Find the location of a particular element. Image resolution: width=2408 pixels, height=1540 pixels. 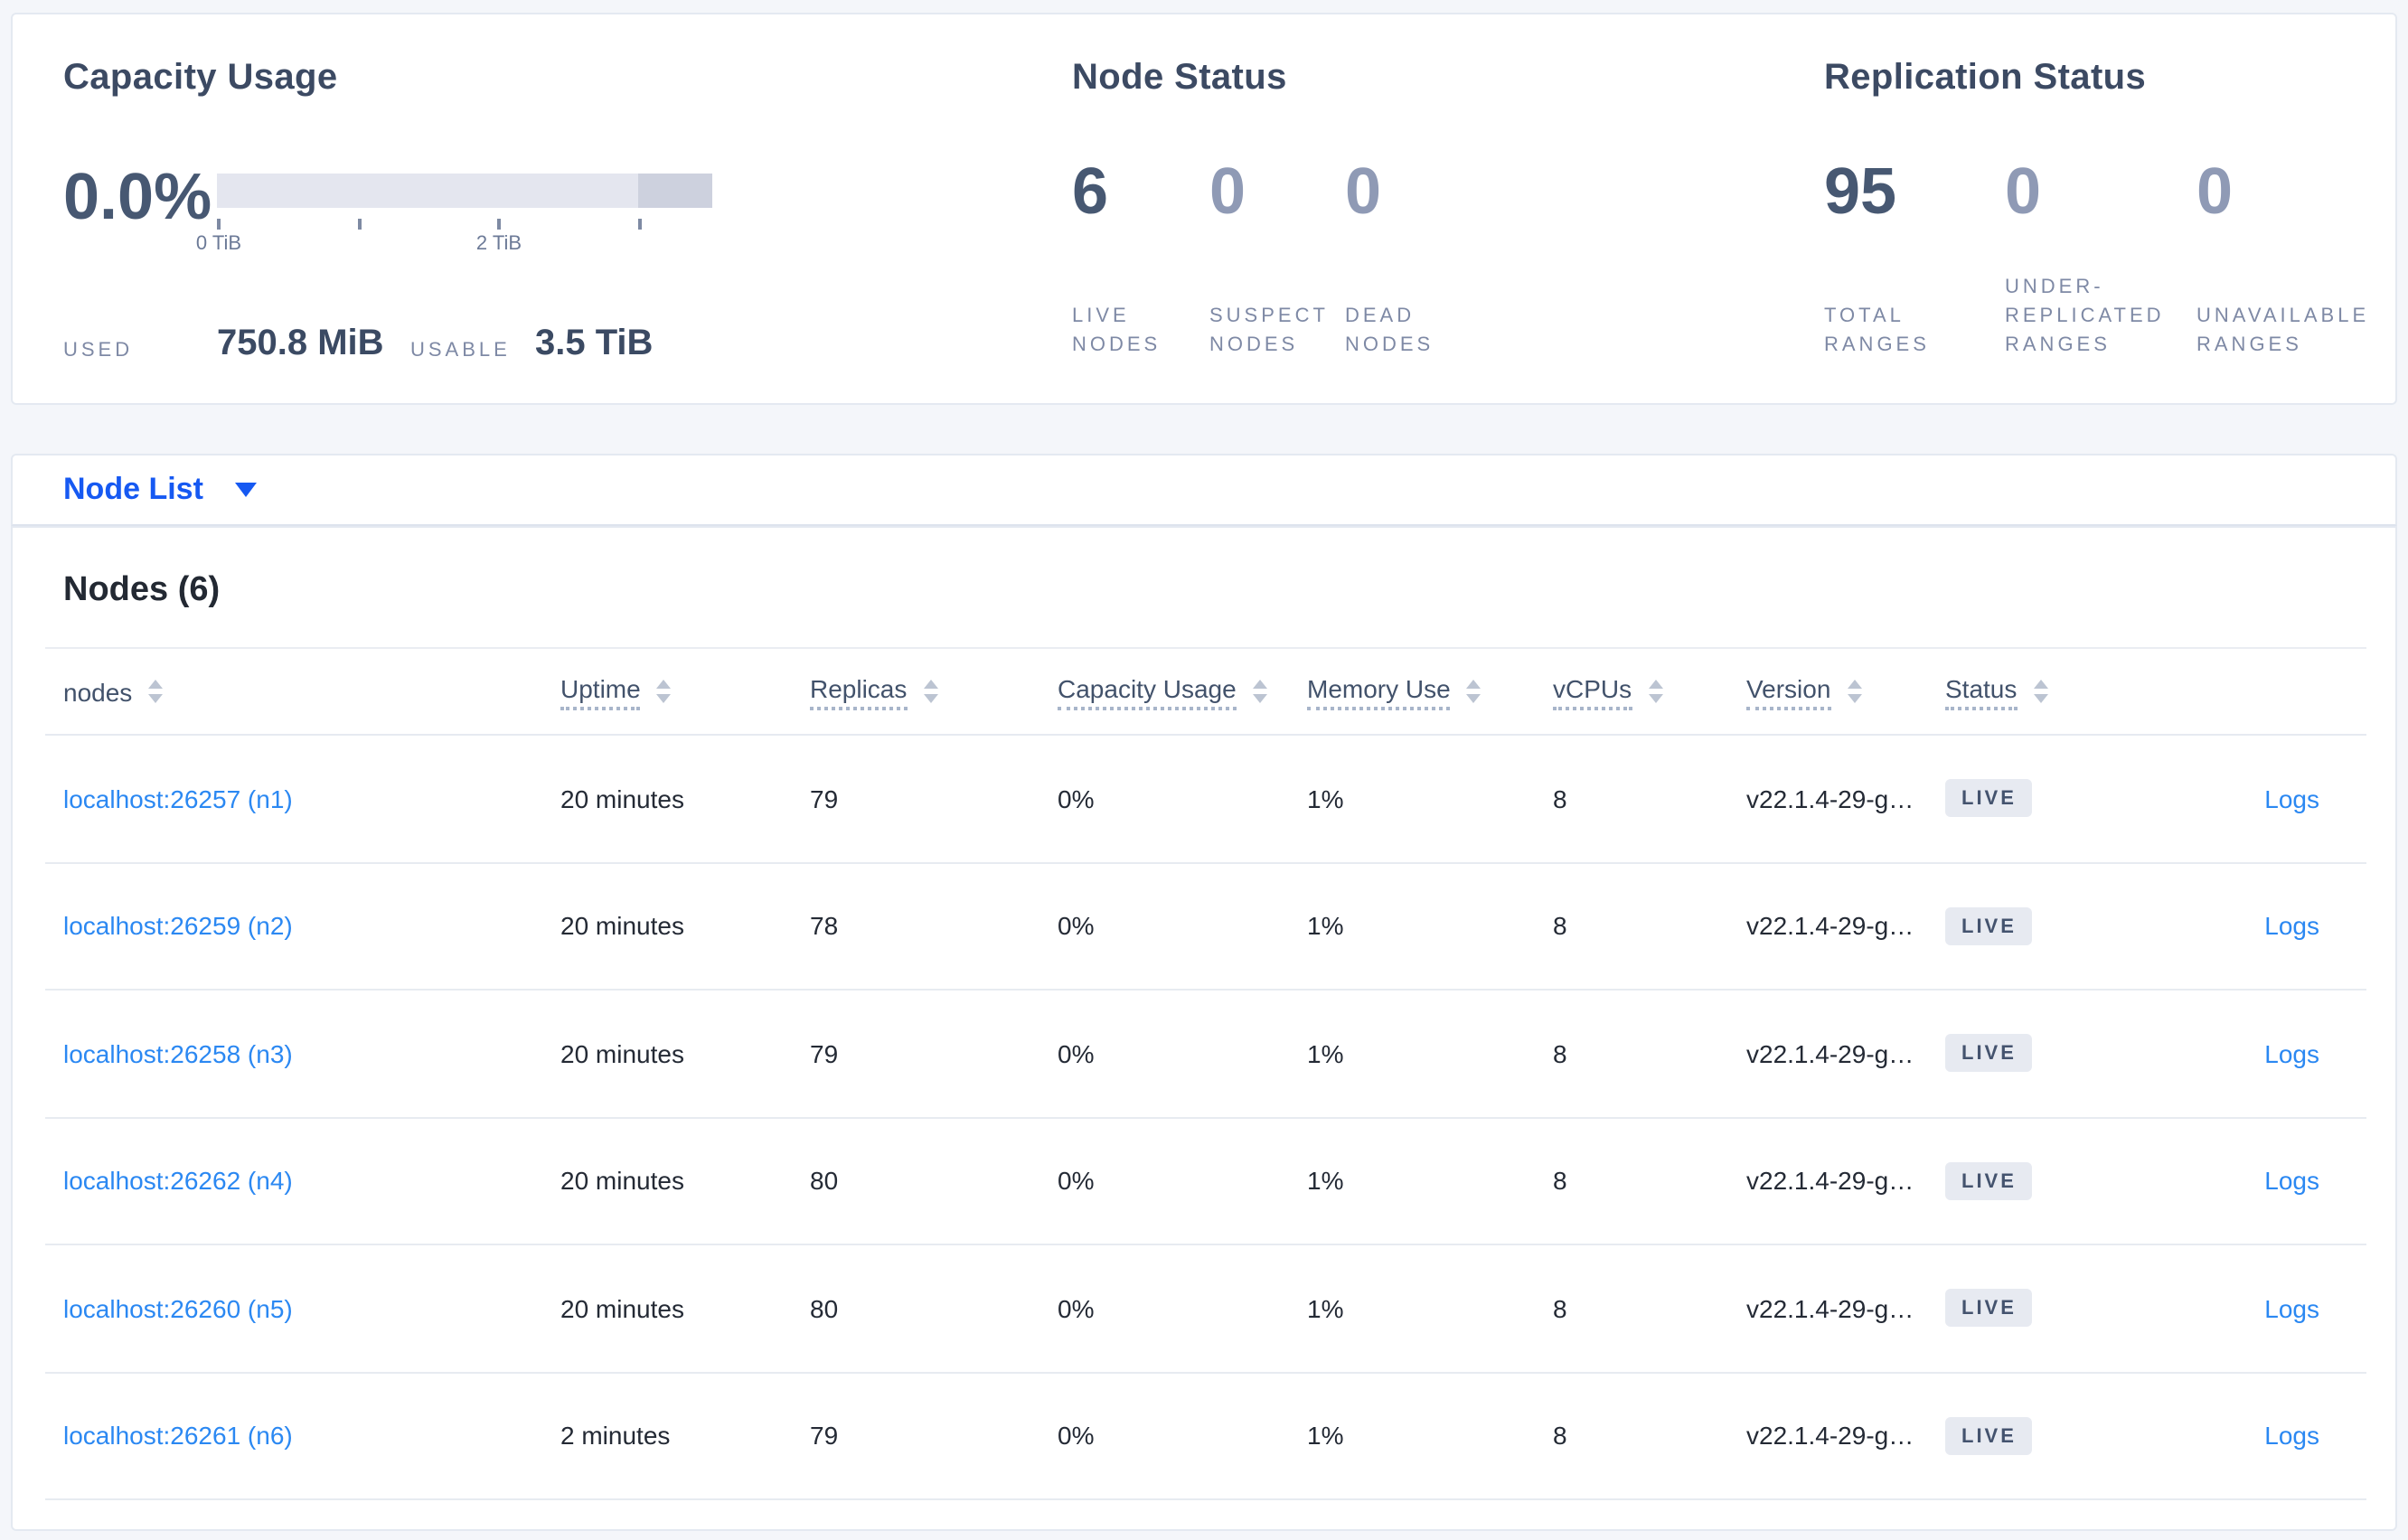

column-header-replicas: Replicas is located at coordinates (934, 691).